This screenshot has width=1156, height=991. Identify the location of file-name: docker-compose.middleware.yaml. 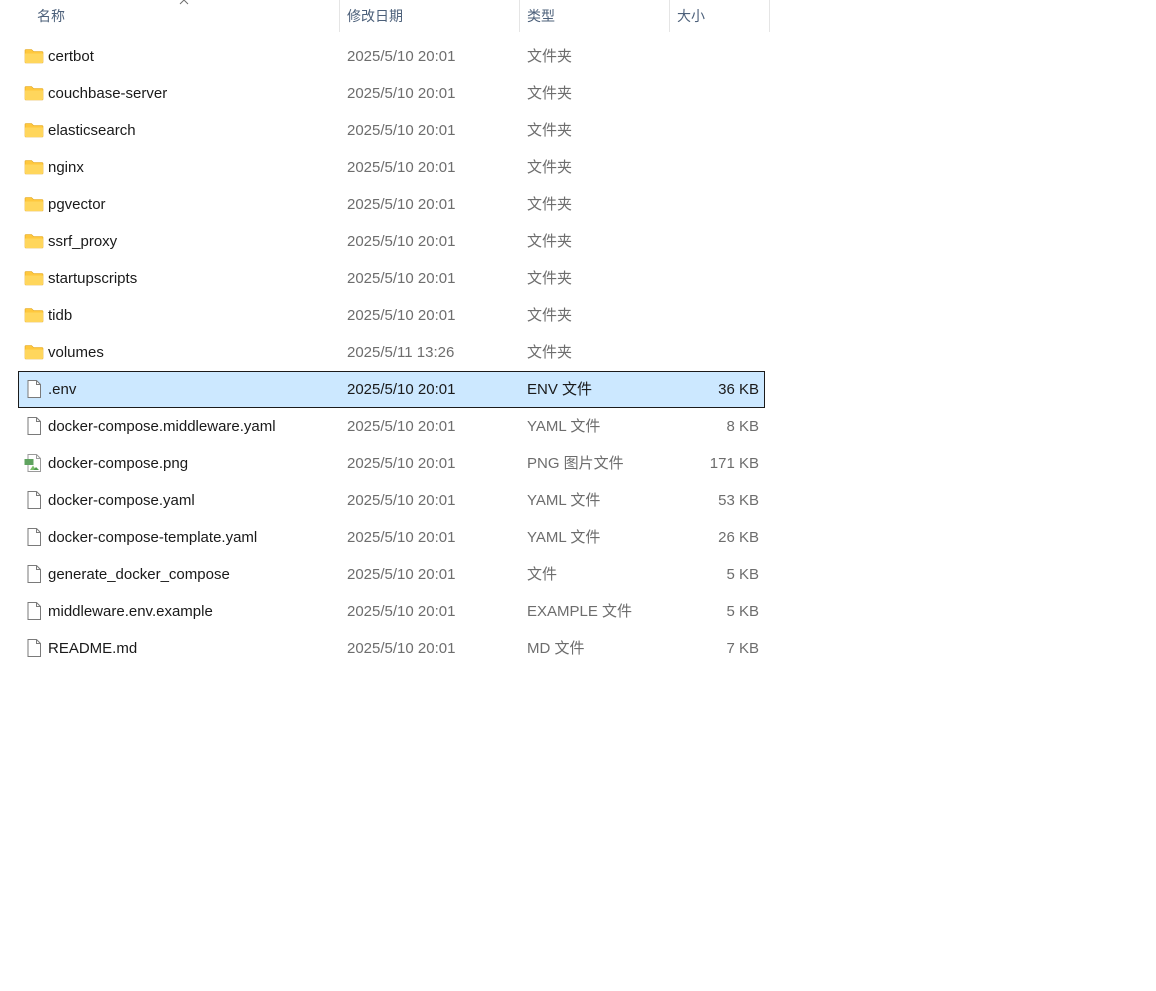
(162, 426).